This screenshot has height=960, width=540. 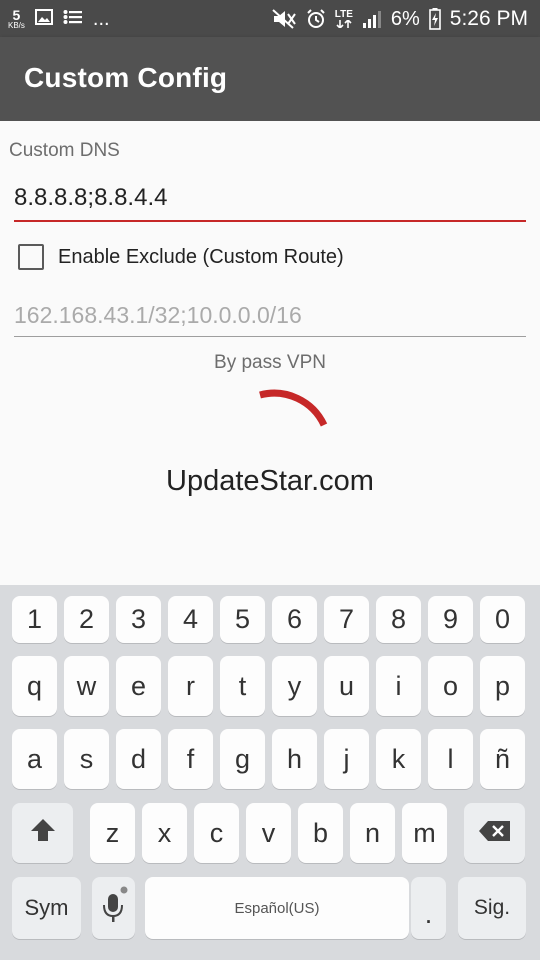 I want to click on key-label: c, so click(x=216, y=832).